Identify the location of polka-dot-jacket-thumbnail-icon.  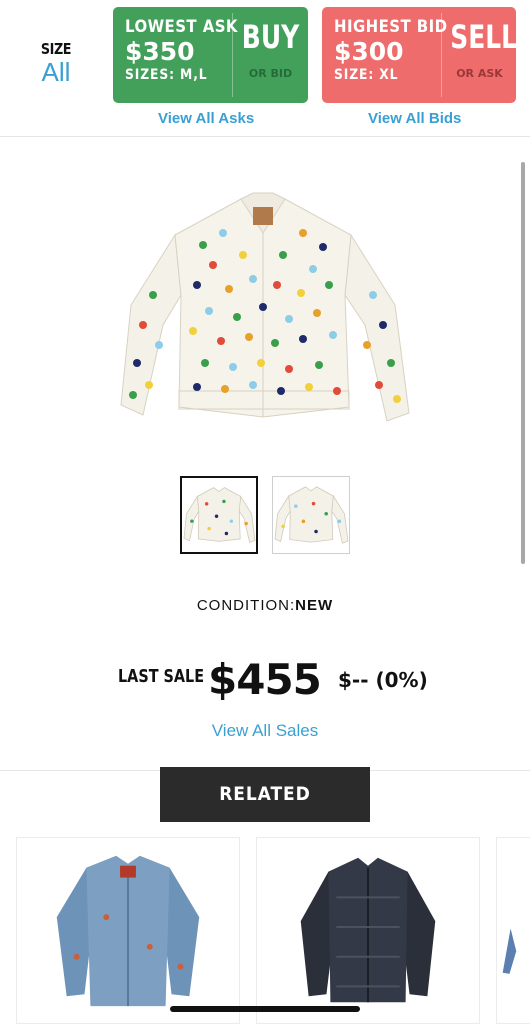
(219, 515).